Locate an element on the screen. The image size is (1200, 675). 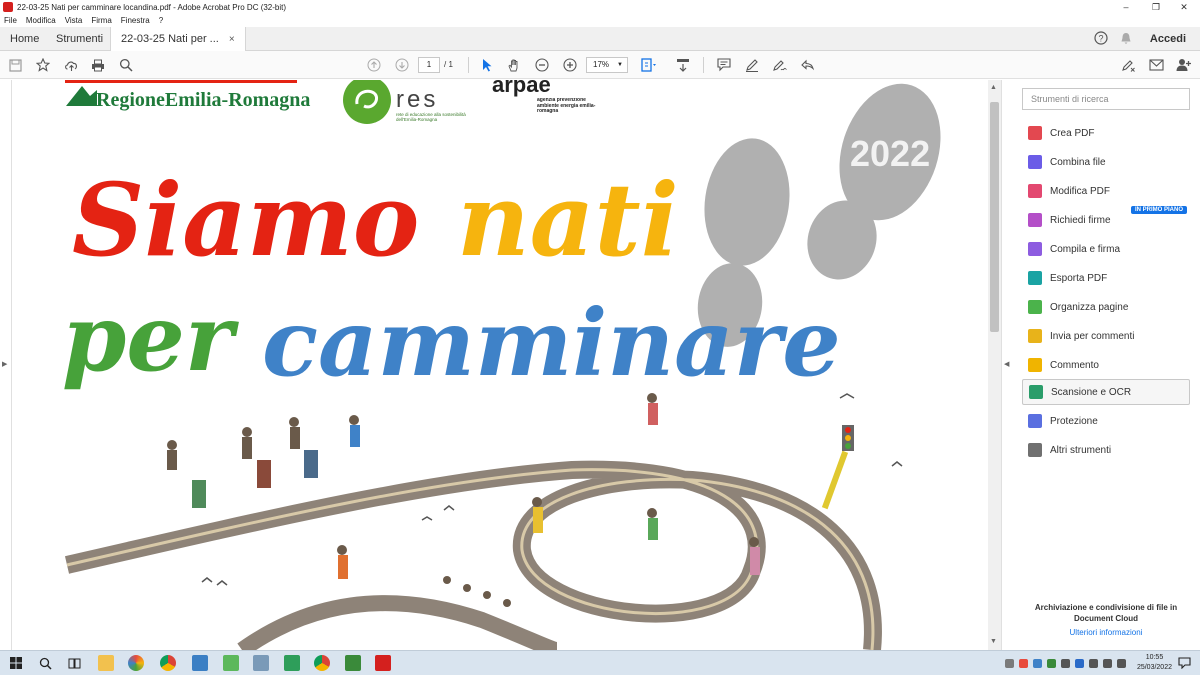
tool-crea-pdf: Crea PDF is located at coordinates (1106, 133).